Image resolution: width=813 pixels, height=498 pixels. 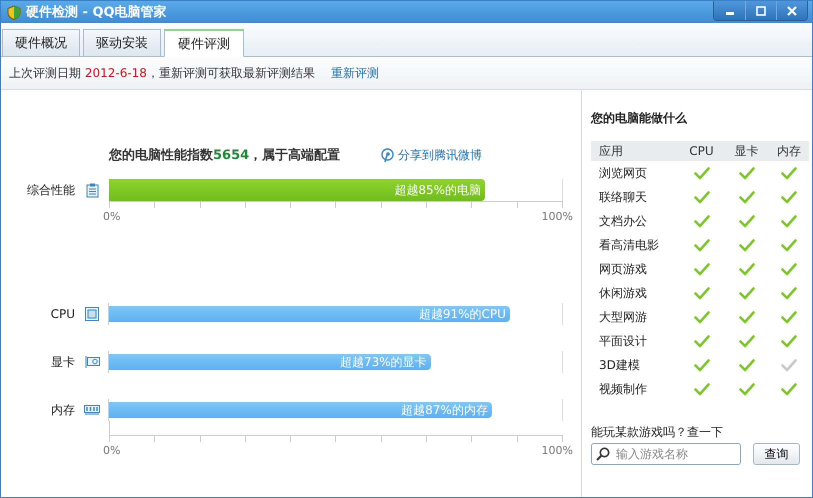 I want to click on search-button: 查询, so click(x=776, y=454).